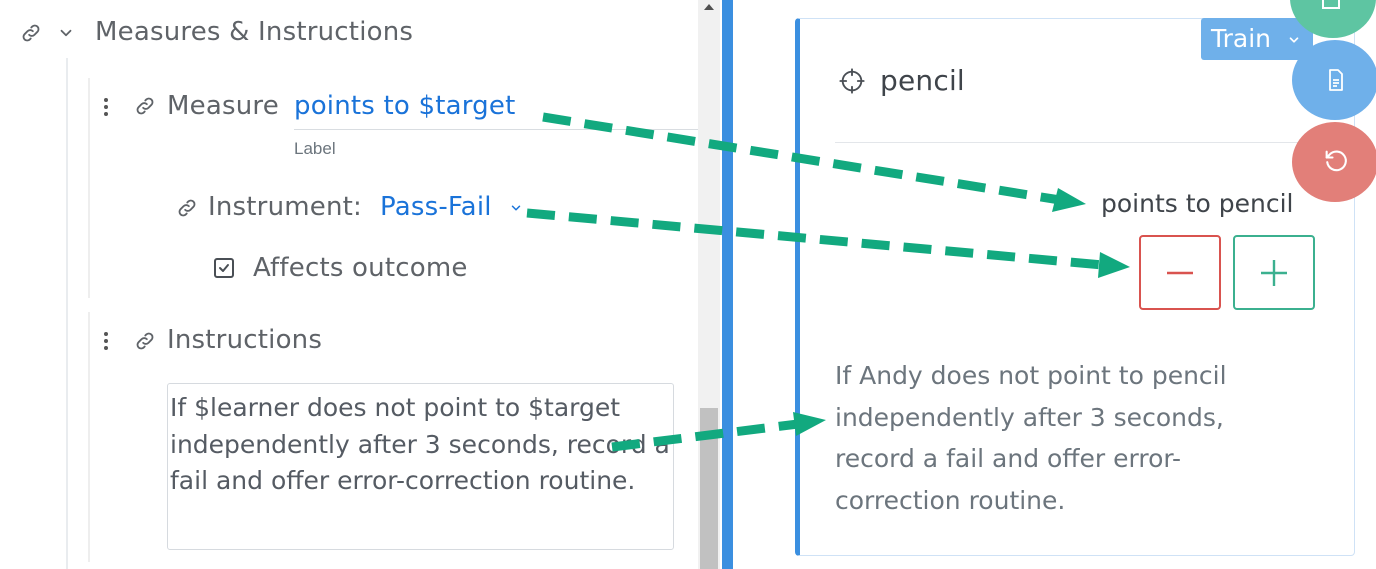 The width and height of the screenshot is (1376, 569). Describe the element at coordinates (1241, 38) in the screenshot. I see `train-mode-label: Train` at that location.